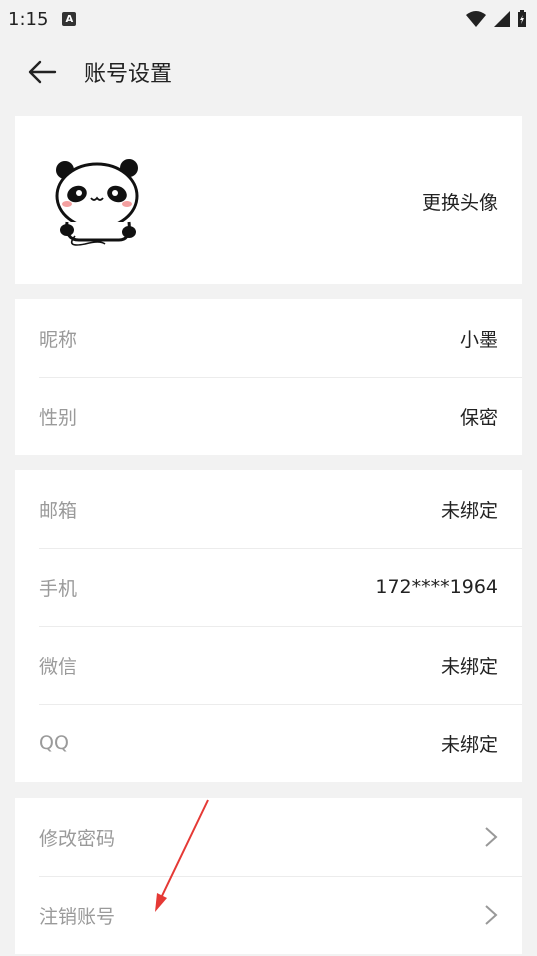 Image resolution: width=537 pixels, height=956 pixels. Describe the element at coordinates (522, 18) in the screenshot. I see `battery-icon` at that location.